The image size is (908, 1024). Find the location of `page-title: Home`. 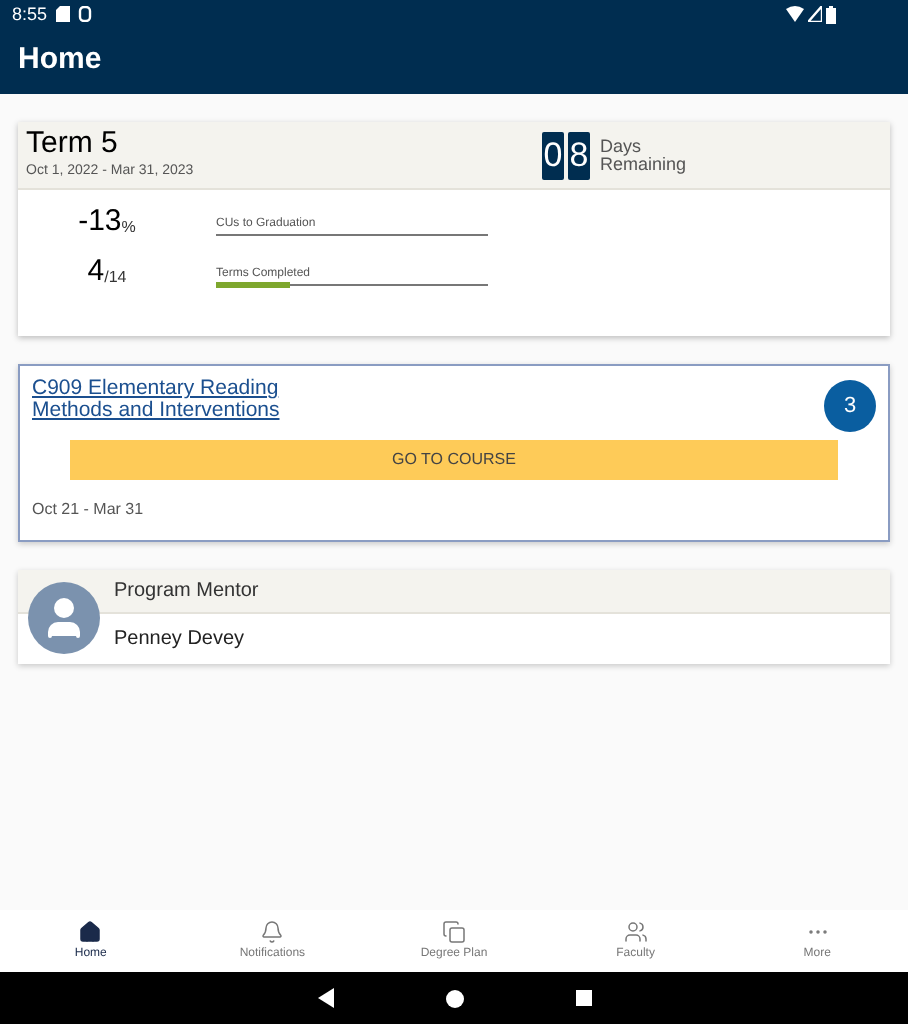

page-title: Home is located at coordinates (60, 60).